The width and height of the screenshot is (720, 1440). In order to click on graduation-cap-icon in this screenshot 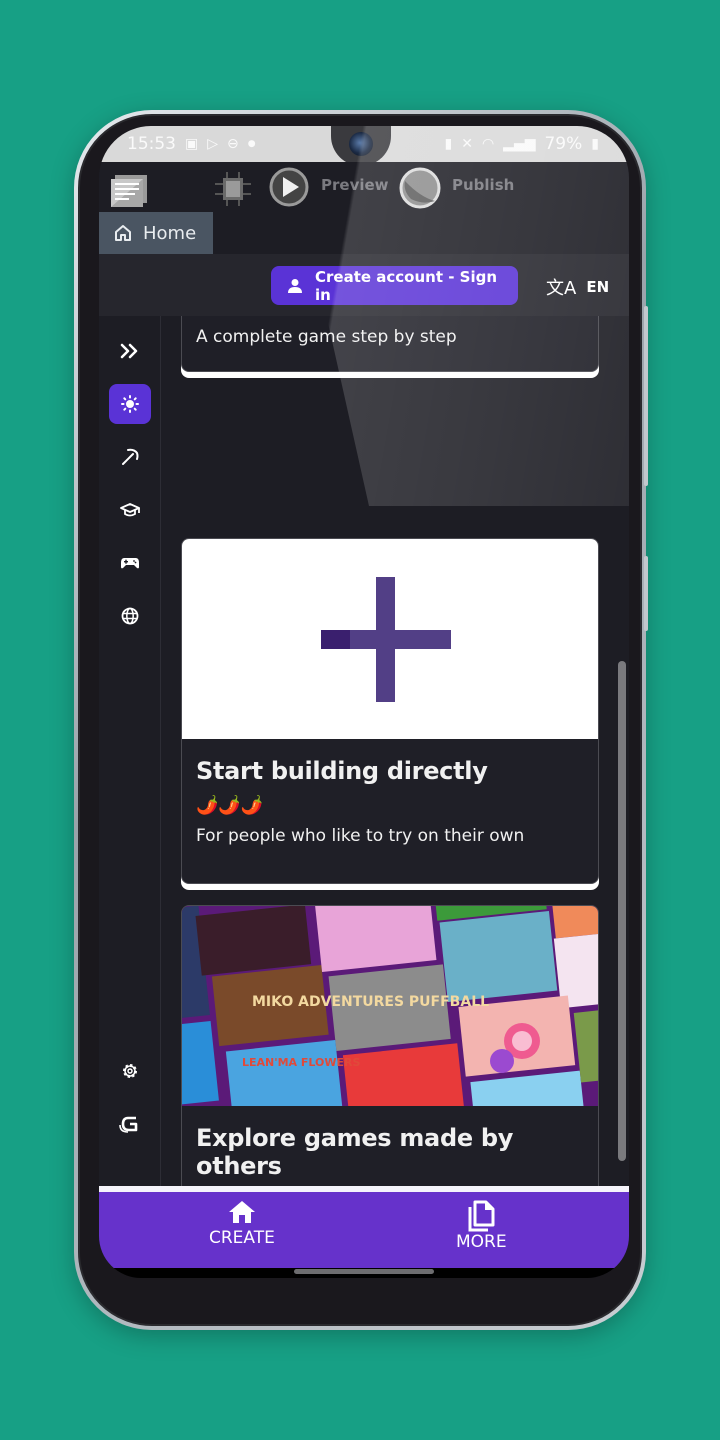, I will do `click(130, 510)`.